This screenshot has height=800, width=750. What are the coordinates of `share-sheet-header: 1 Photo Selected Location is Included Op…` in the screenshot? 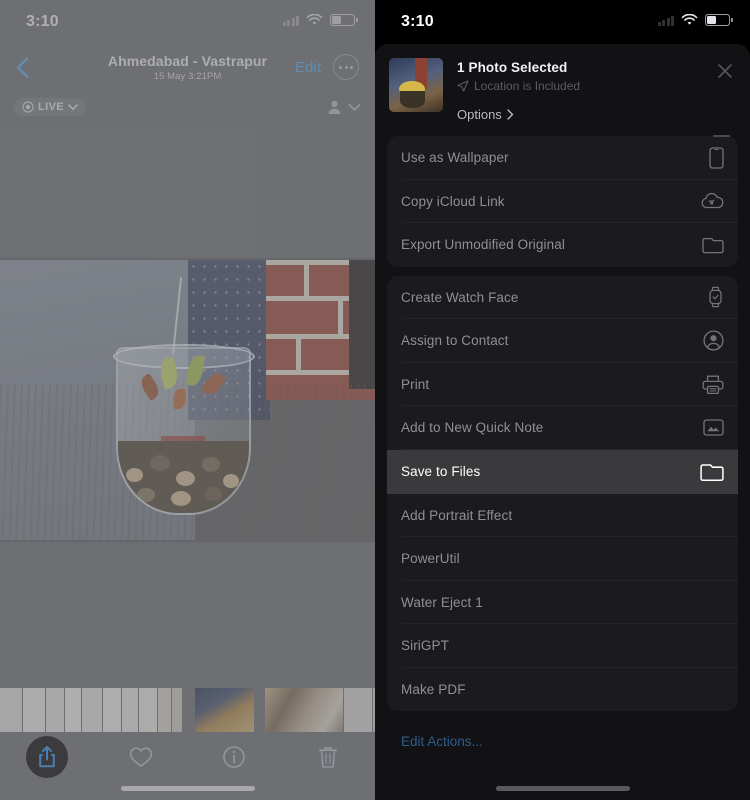 It's located at (562, 90).